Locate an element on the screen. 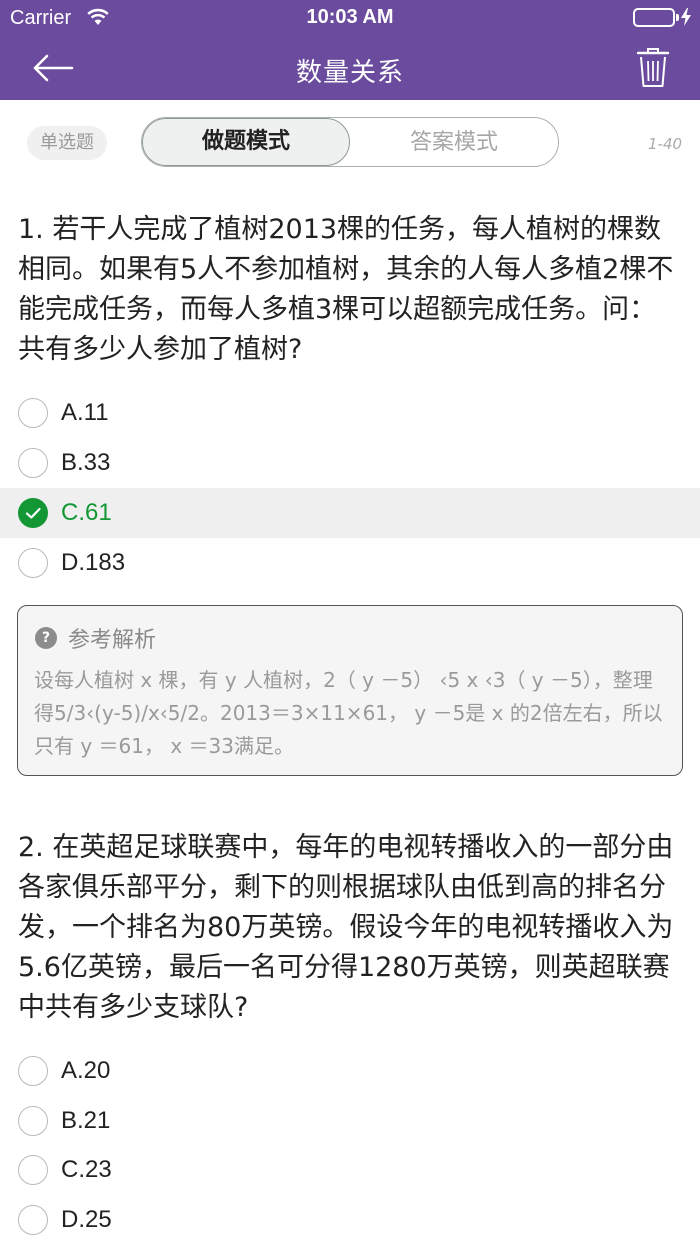 The image size is (700, 1244). top-bar: Carrier 10:03 AM 数量关系 is located at coordinates (350, 50).